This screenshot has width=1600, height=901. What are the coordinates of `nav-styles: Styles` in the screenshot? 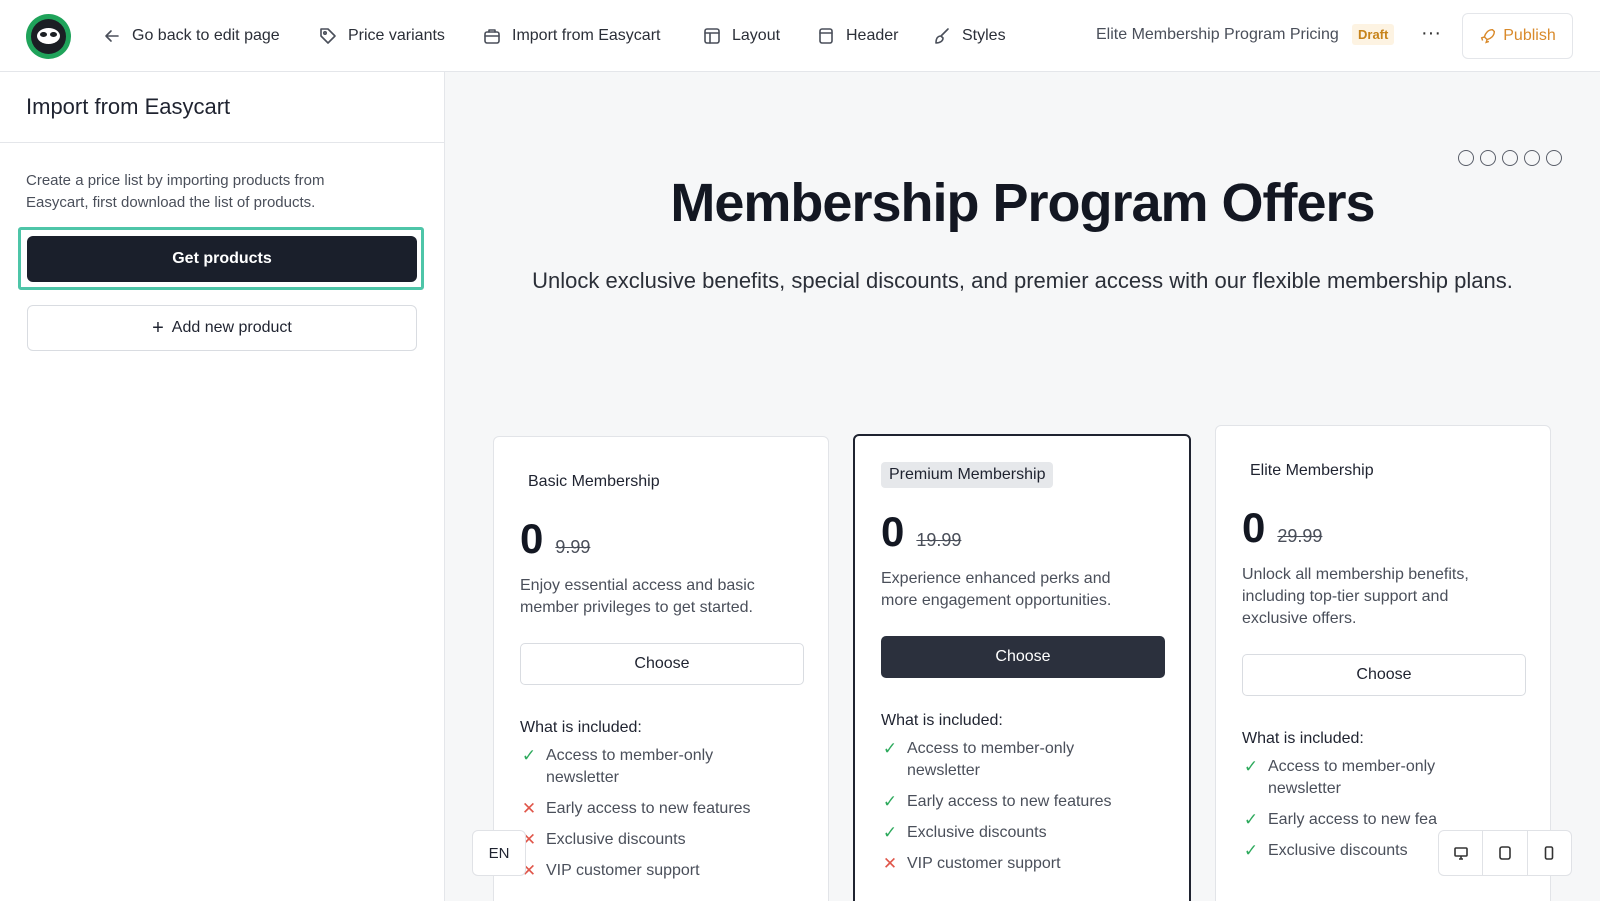 It's located at (969, 36).